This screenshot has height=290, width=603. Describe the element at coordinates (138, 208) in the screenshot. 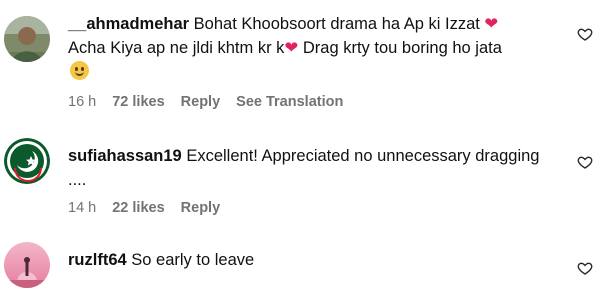

I see `likes-count: 22 likes` at that location.